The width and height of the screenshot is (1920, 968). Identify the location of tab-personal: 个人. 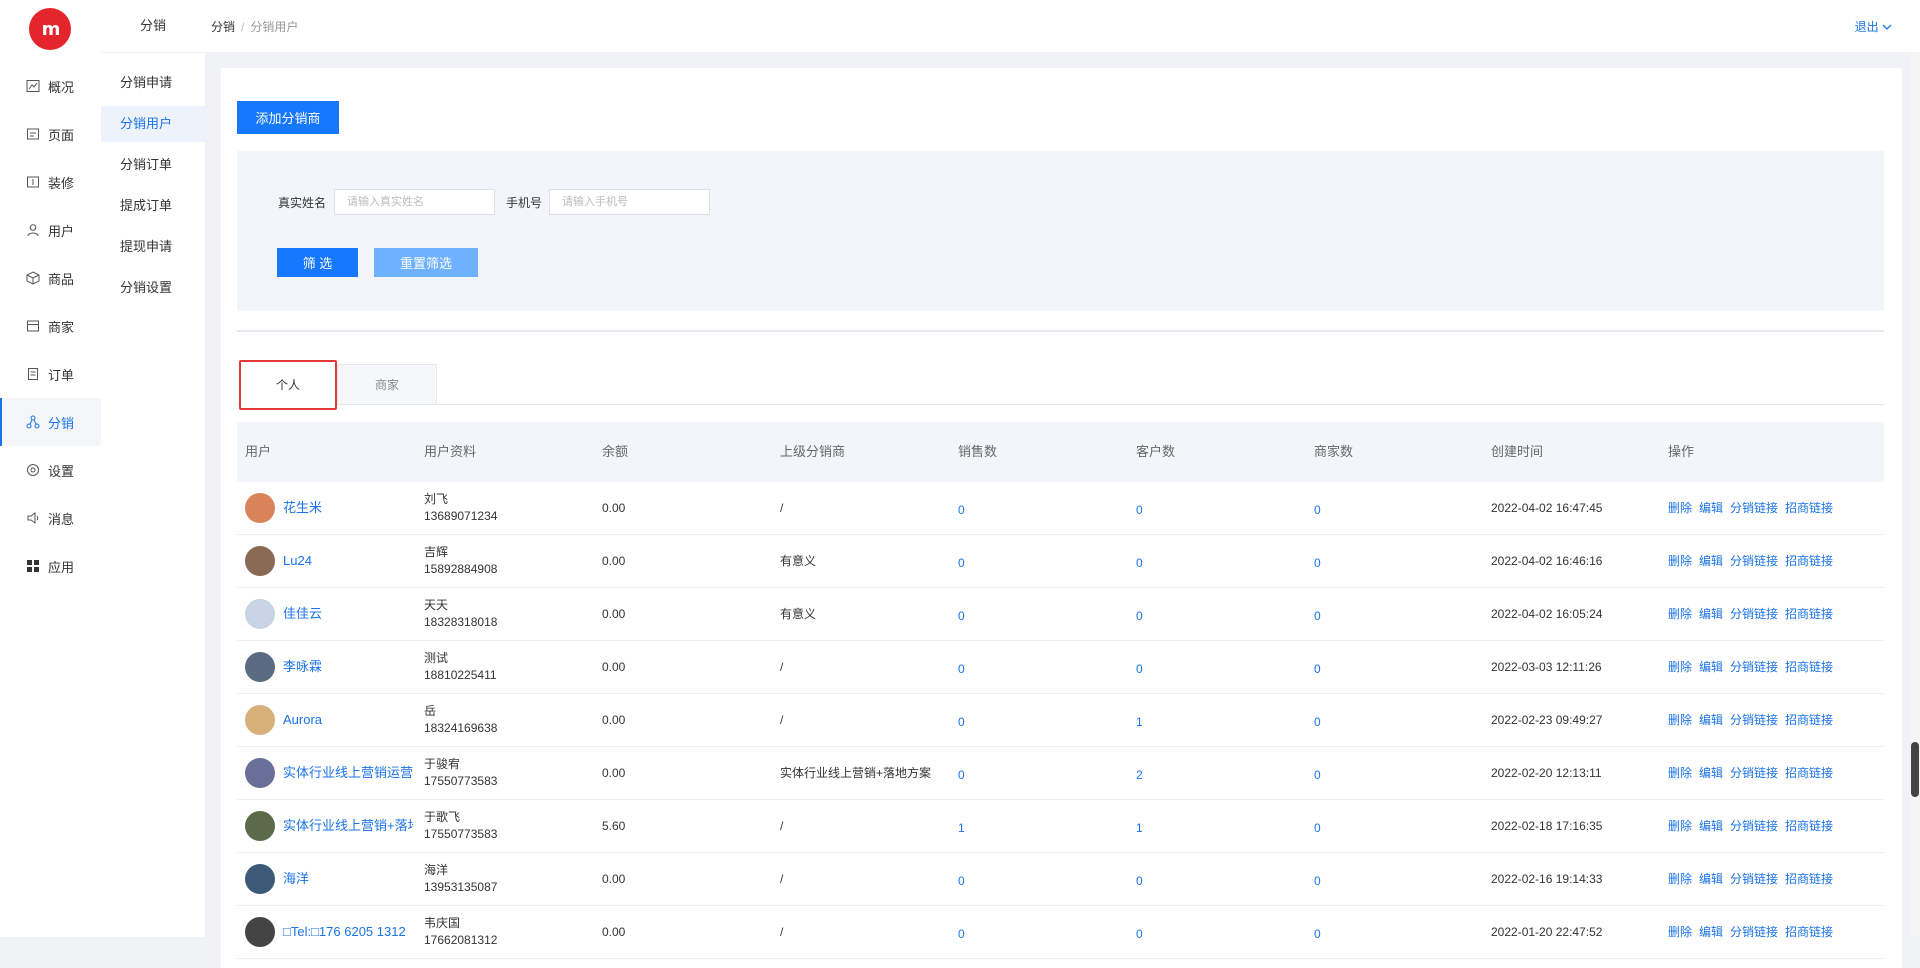
(288, 385).